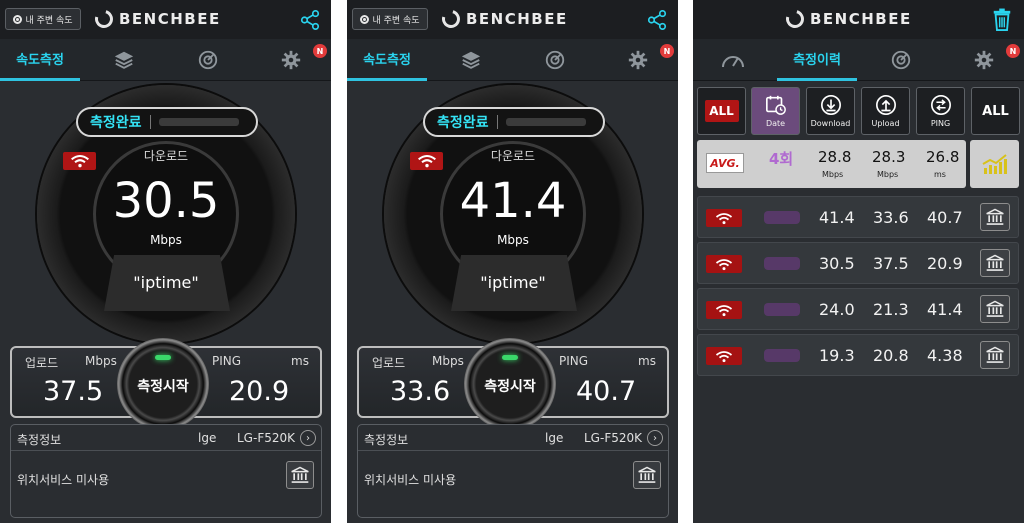  I want to click on new-badge: N, so click(667, 51).